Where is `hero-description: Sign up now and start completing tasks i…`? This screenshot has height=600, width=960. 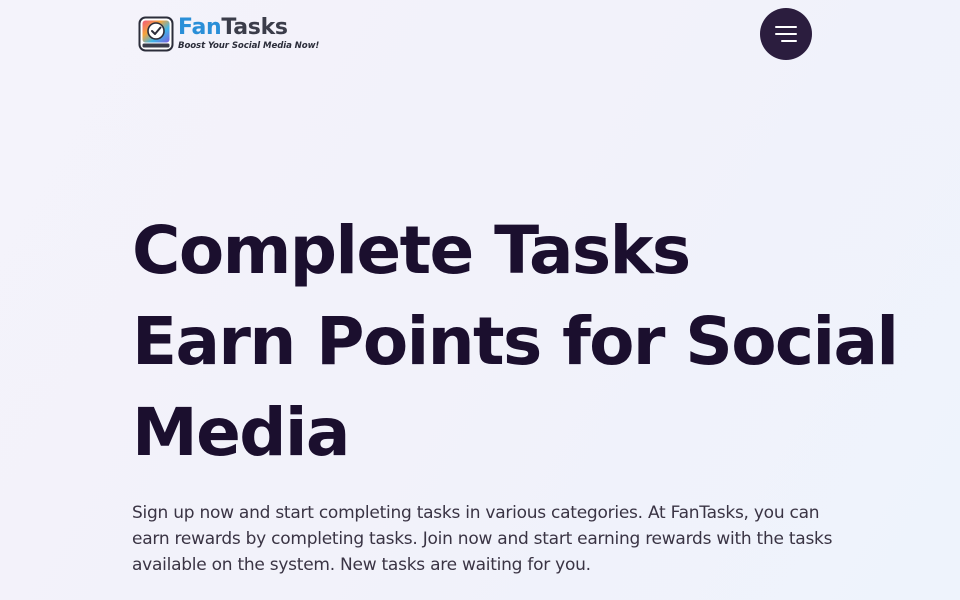
hero-description: Sign up now and start completing tasks i… is located at coordinates (482, 539).